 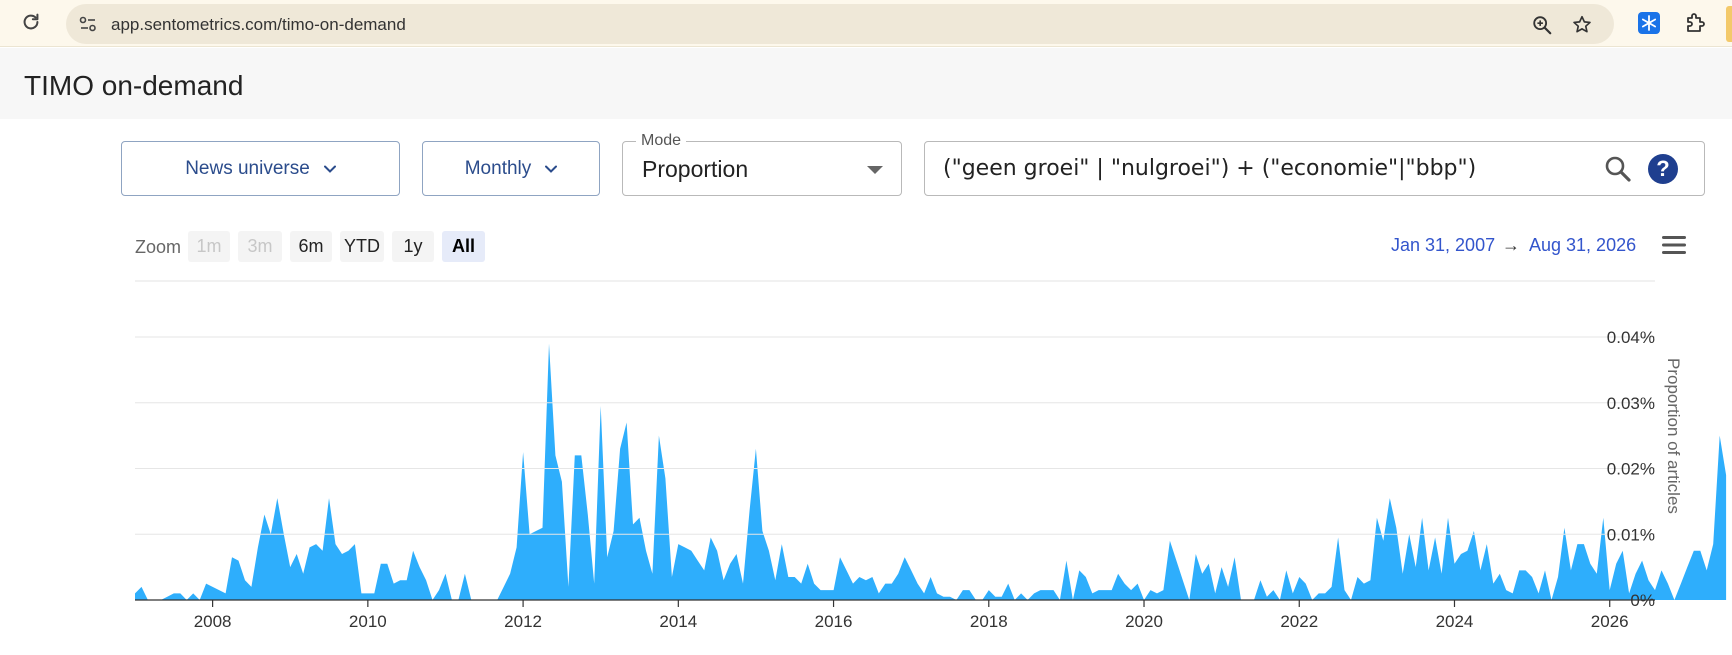 What do you see at coordinates (31, 22) in the screenshot?
I see `reload-icon` at bounding box center [31, 22].